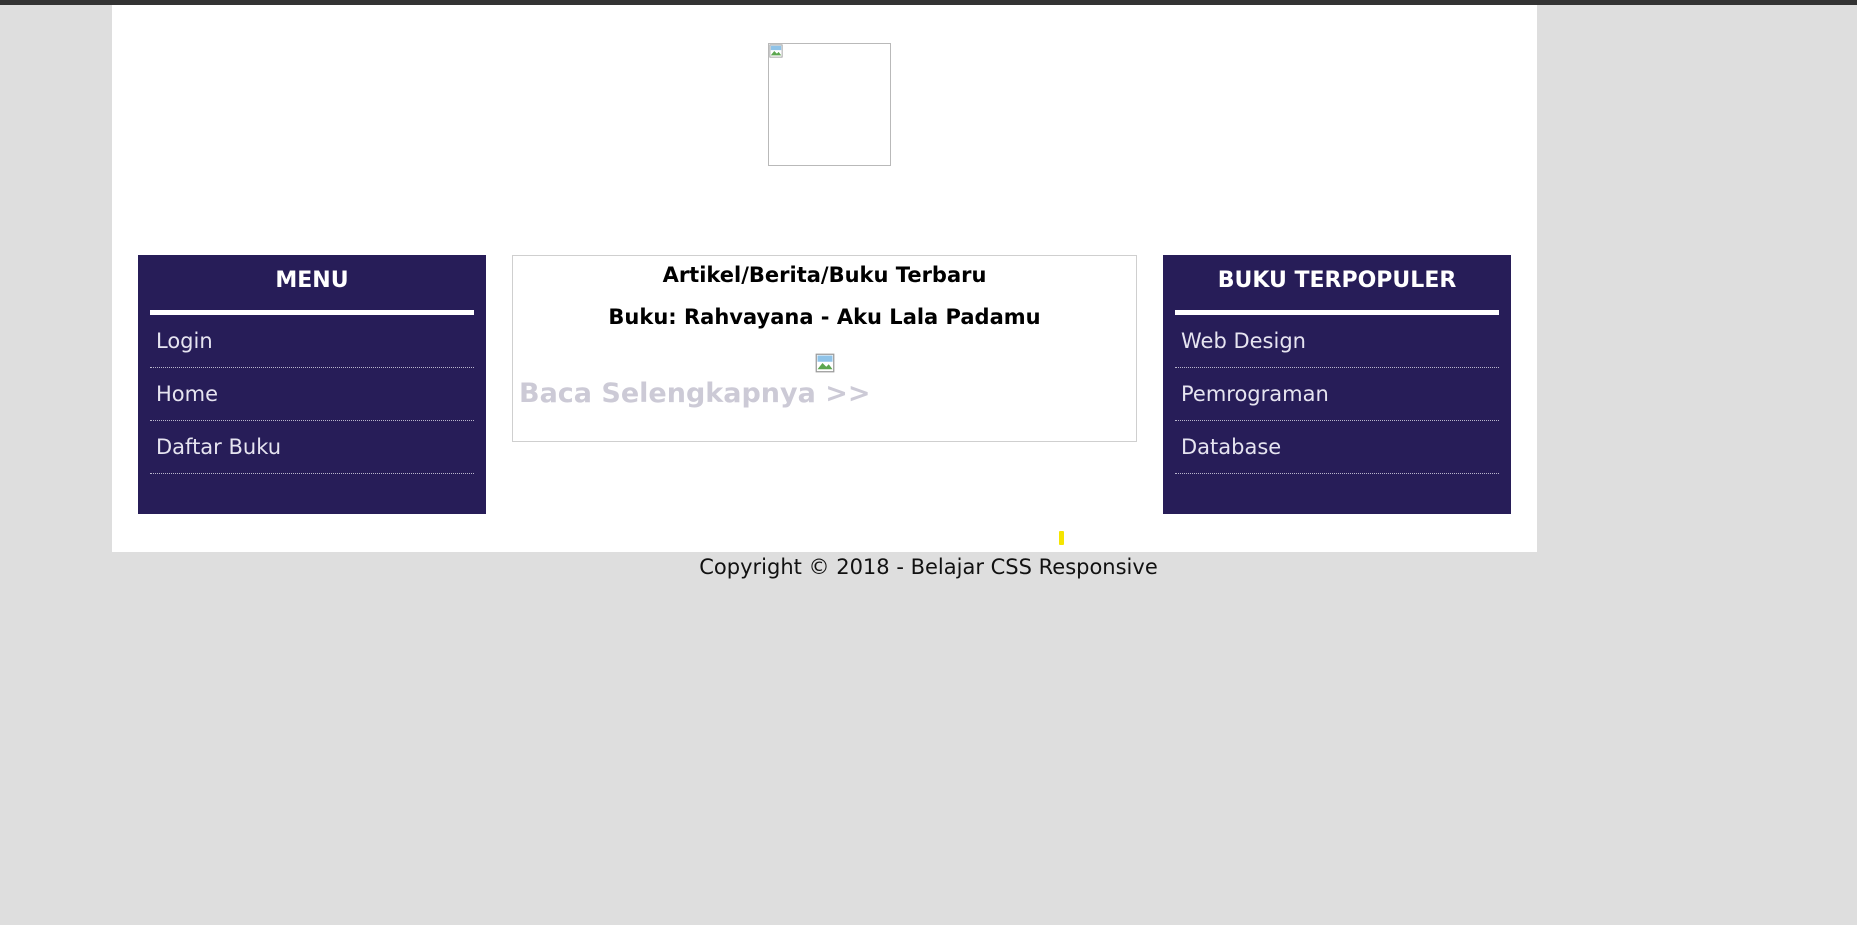 The height and width of the screenshot is (925, 1857). I want to click on popular-item-pemrograman: Pemrograman, so click(1337, 394).